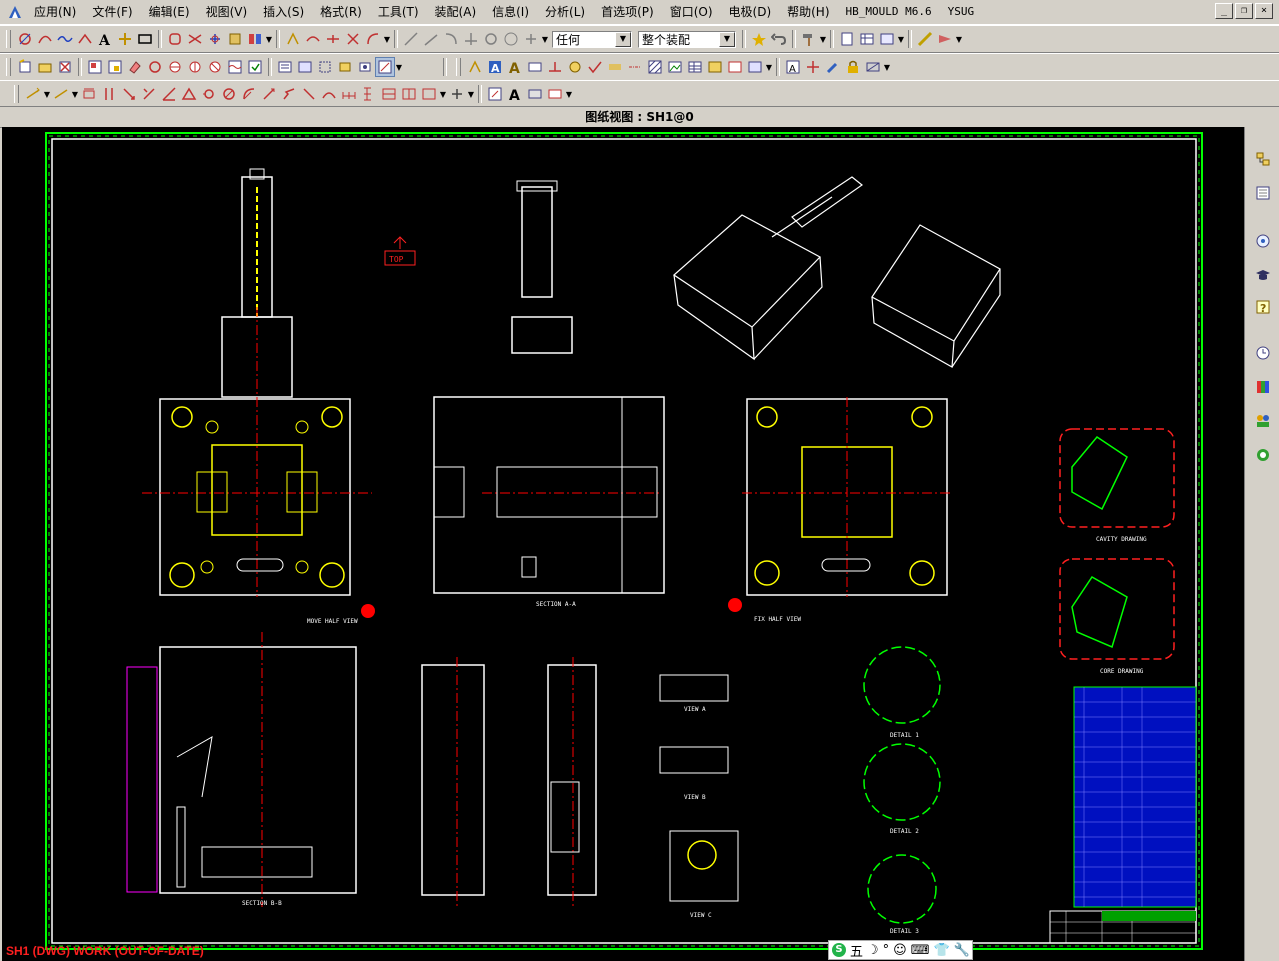  Describe the element at coordinates (961, 12) in the screenshot. I see `menu-item-ysug: YSUG` at that location.